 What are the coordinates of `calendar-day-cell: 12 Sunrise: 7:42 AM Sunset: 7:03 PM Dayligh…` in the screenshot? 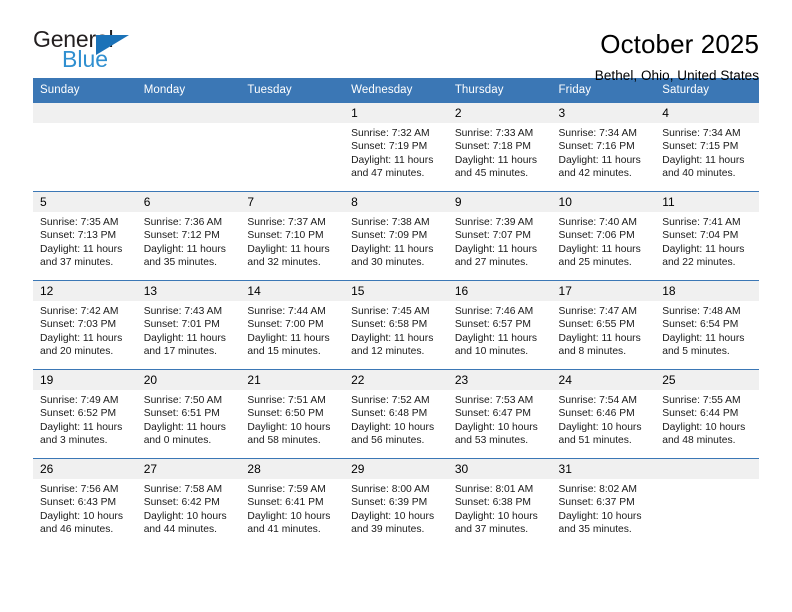 It's located at (85, 325).